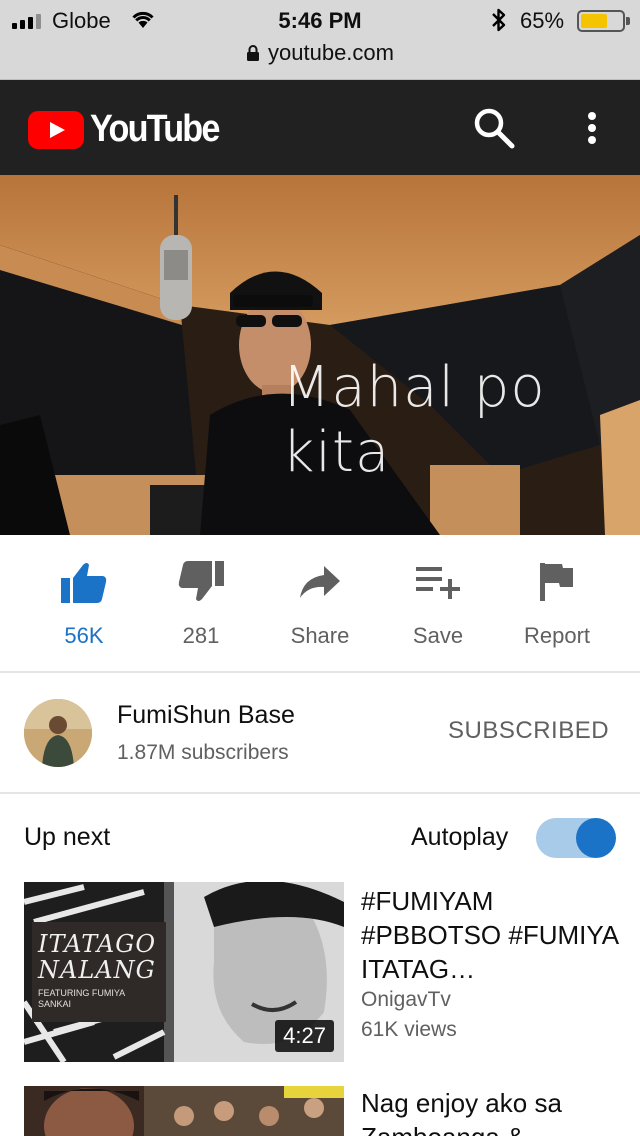 Image resolution: width=640 pixels, height=1136 pixels. I want to click on dislike-button: 281, so click(201, 603).